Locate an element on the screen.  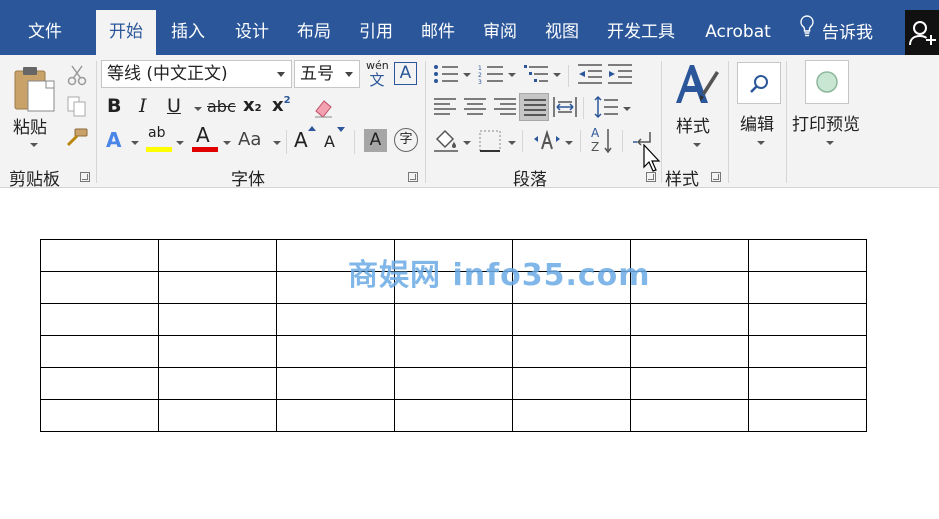
font-size-combo: 五号 is located at coordinates (327, 74).